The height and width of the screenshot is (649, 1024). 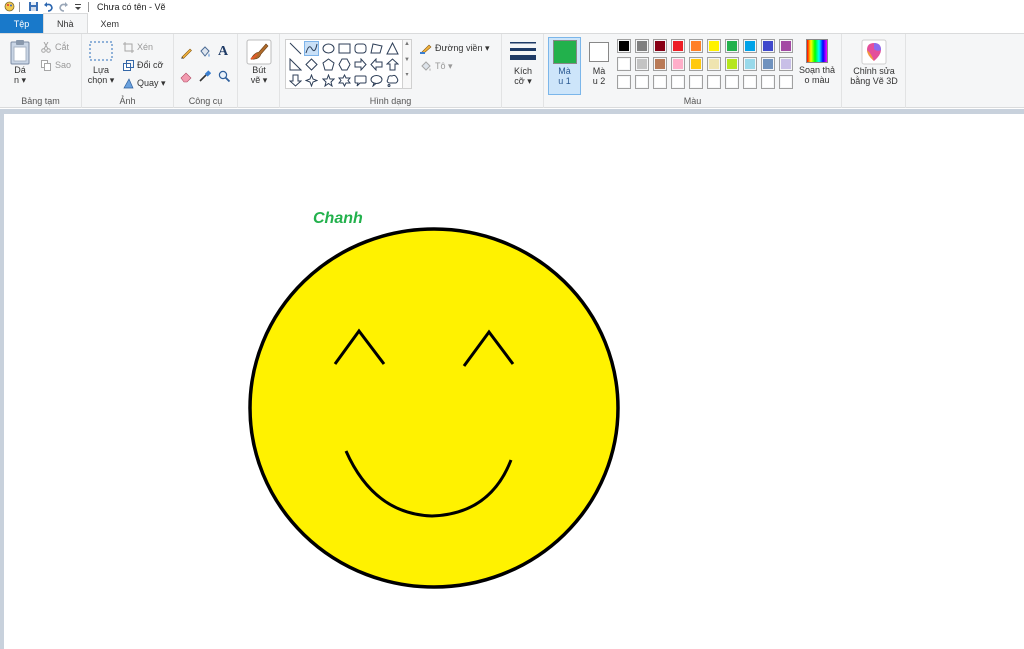 I want to click on rounded-callout-shape-icon, so click(x=360, y=80).